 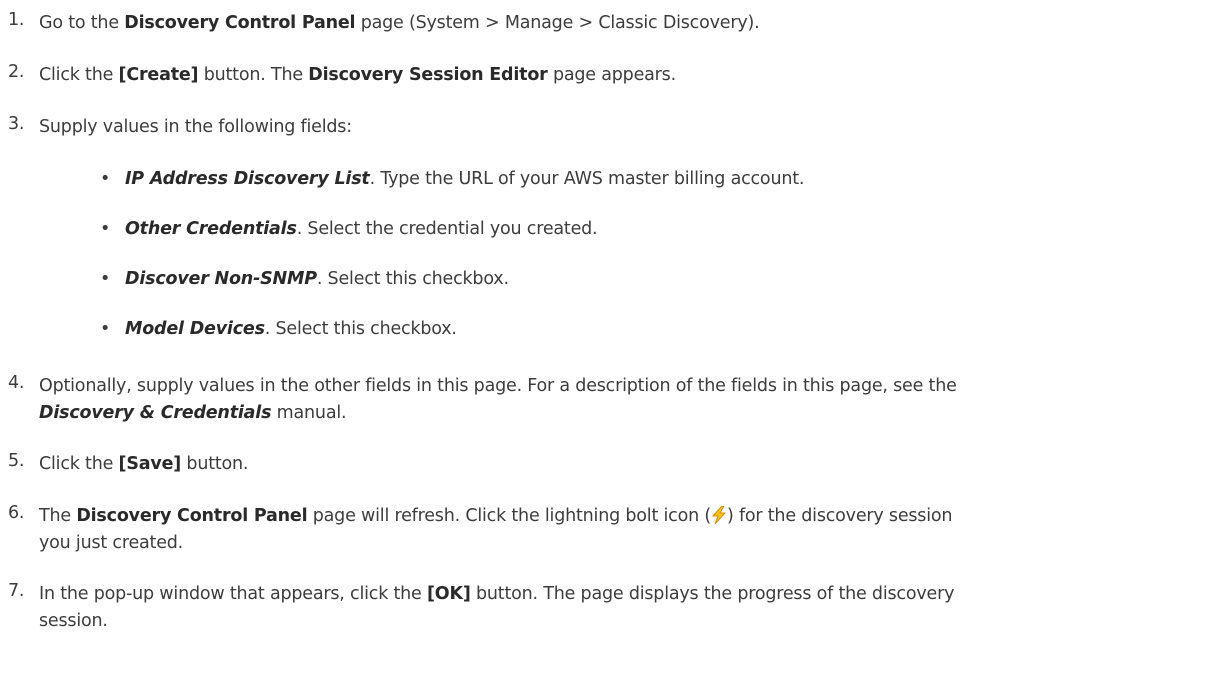 I want to click on step-number: 1., so click(x=16, y=20).